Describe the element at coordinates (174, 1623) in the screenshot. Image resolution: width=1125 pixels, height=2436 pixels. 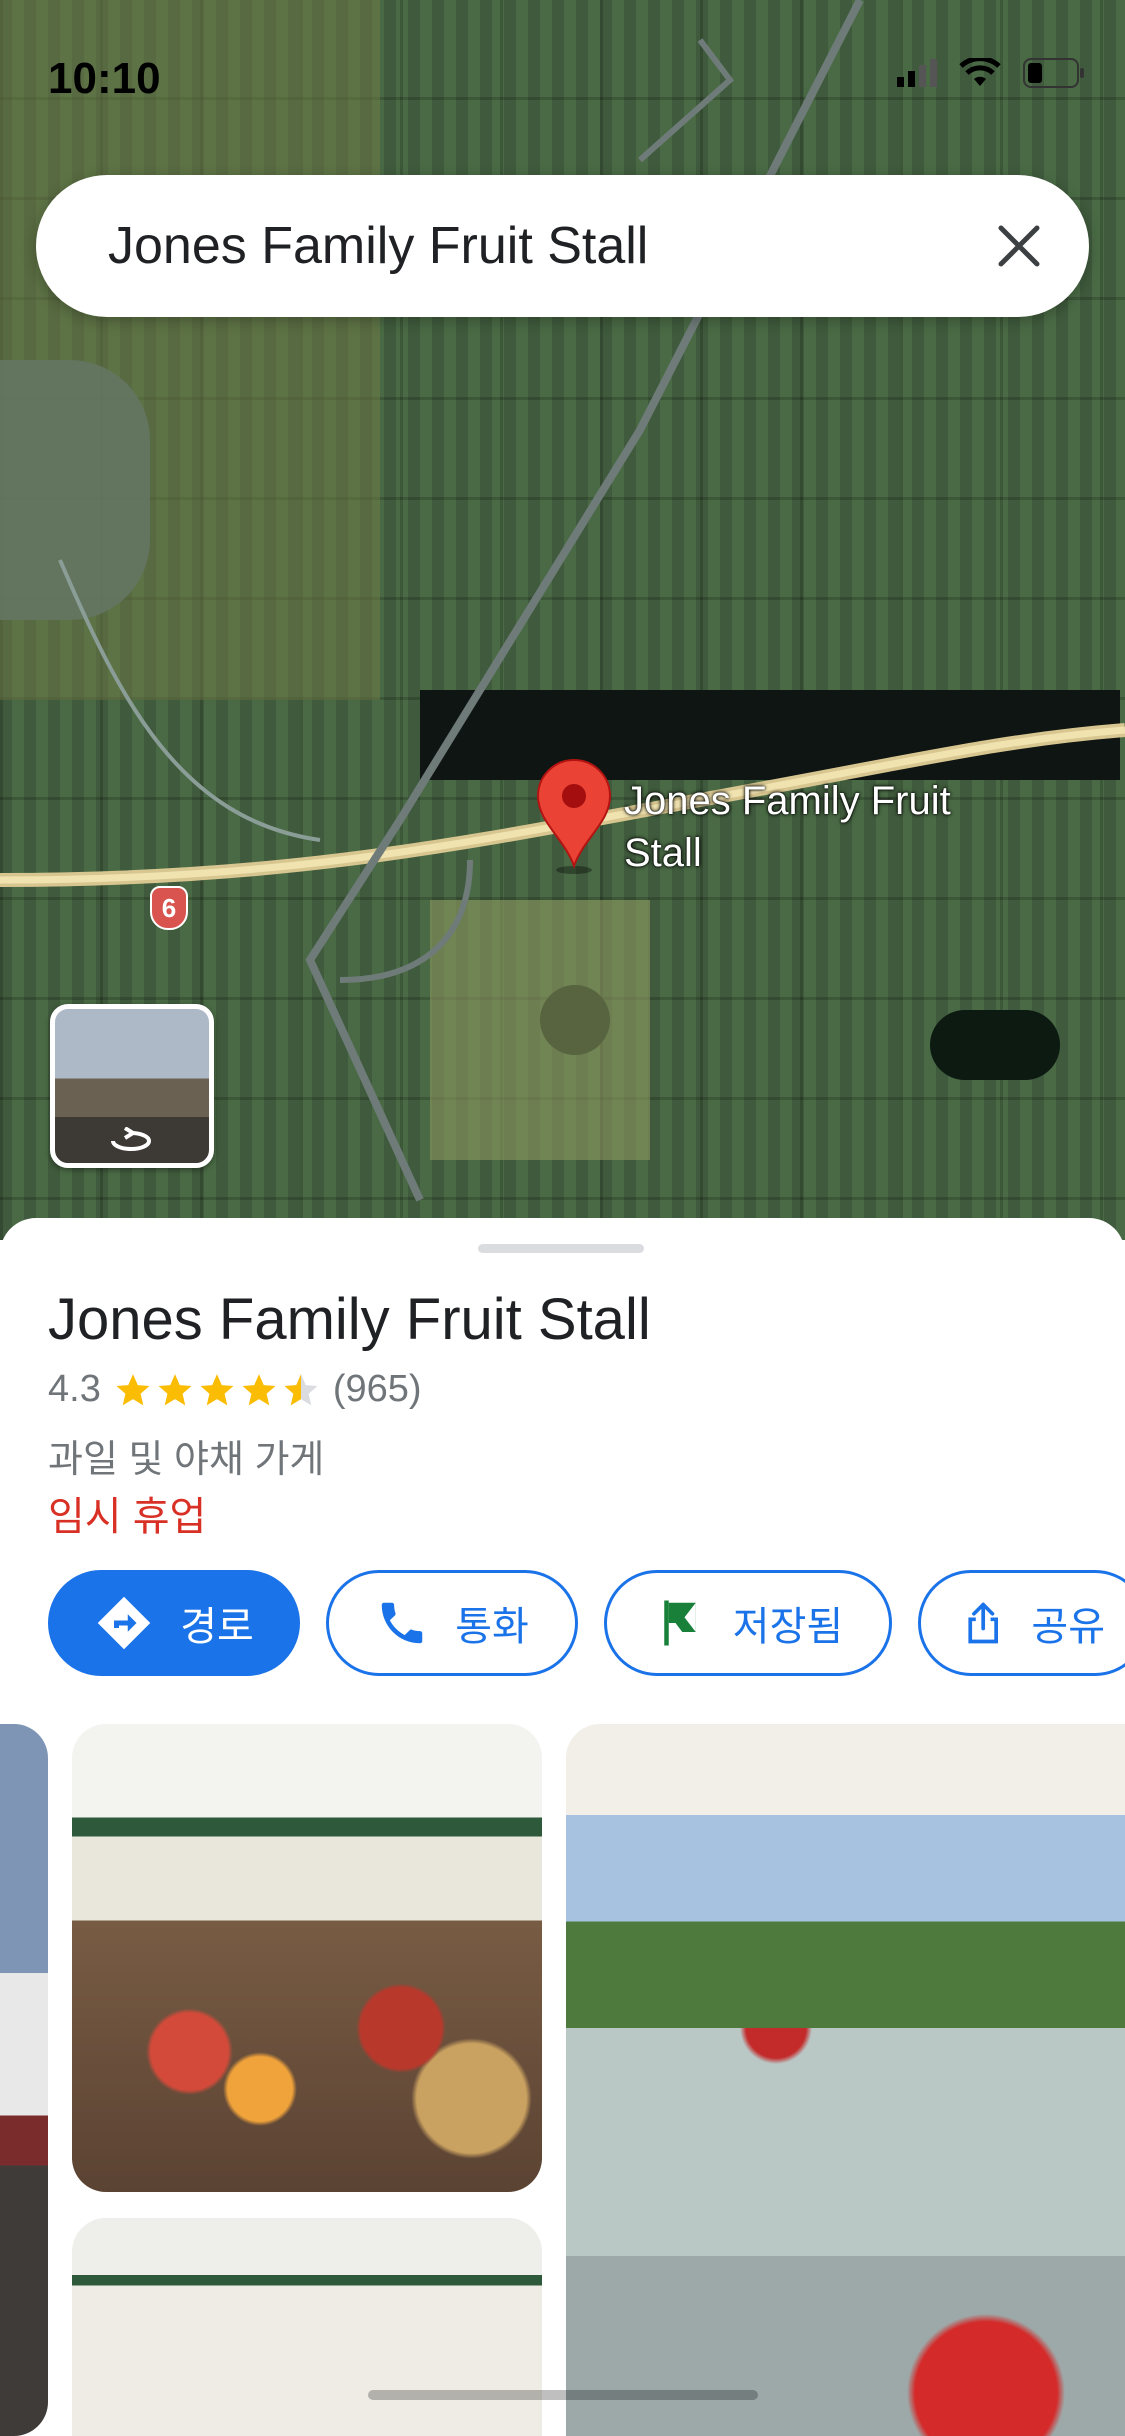
I see `directions-button: 경로` at that location.